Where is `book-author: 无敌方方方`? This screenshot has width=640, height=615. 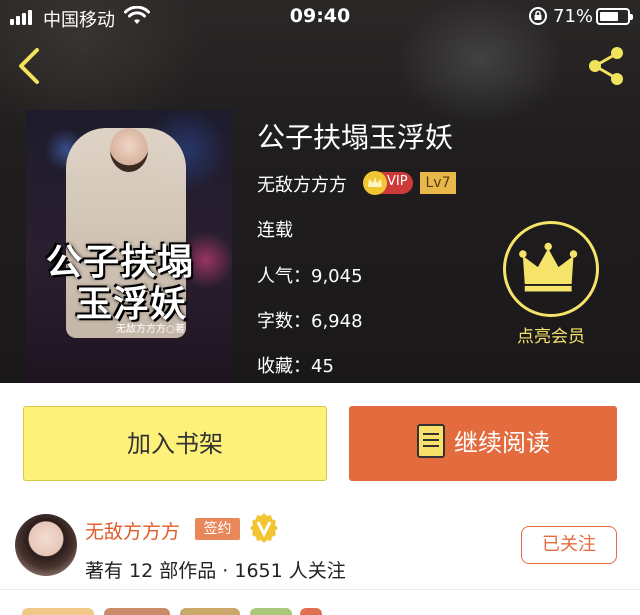 book-author: 无敌方方方 is located at coordinates (302, 184).